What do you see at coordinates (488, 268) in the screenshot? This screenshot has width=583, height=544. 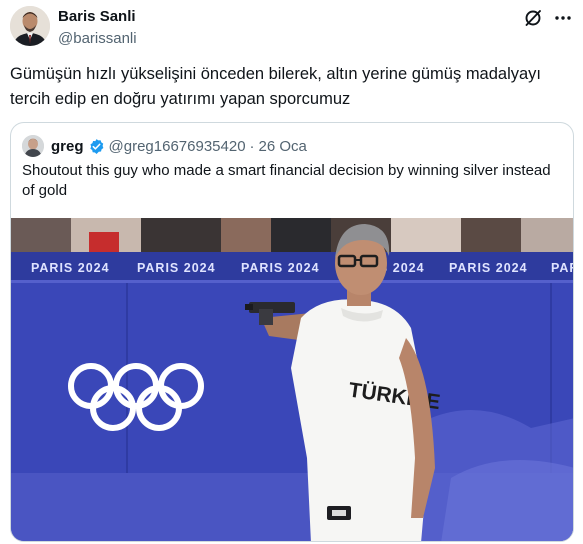 I see `banner-text-5: PARIS 2024` at bounding box center [488, 268].